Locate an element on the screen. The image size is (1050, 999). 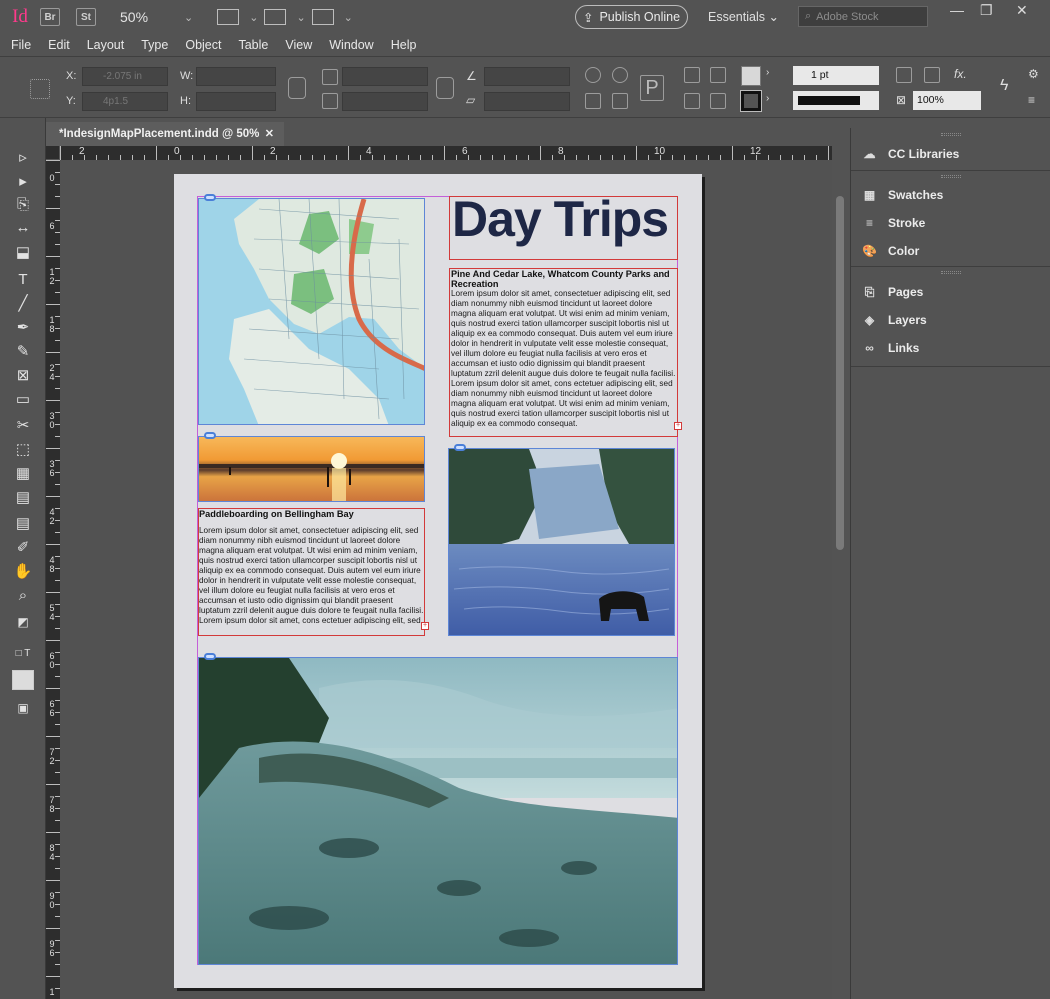
menu-help: Help is located at coordinates (404, 45).